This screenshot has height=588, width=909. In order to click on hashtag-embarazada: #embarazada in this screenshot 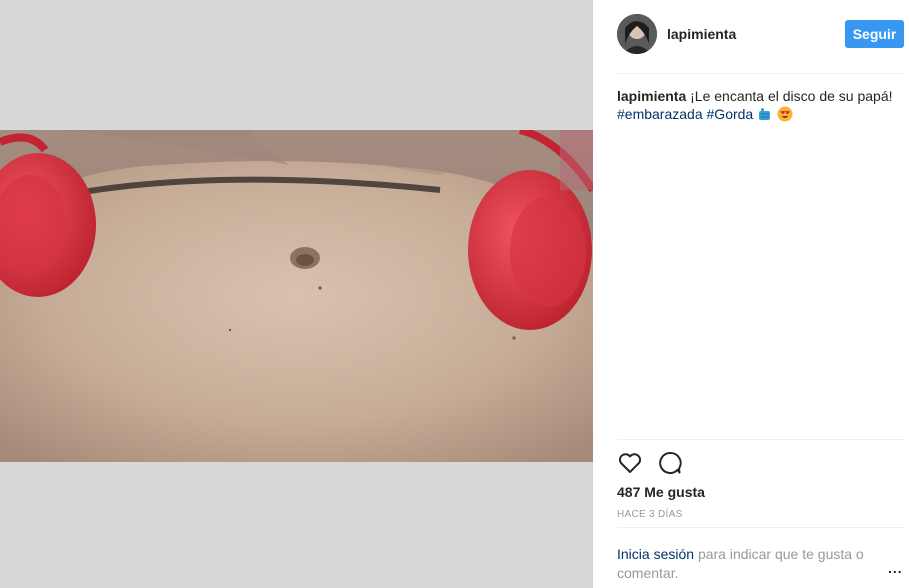, I will do `click(660, 114)`.